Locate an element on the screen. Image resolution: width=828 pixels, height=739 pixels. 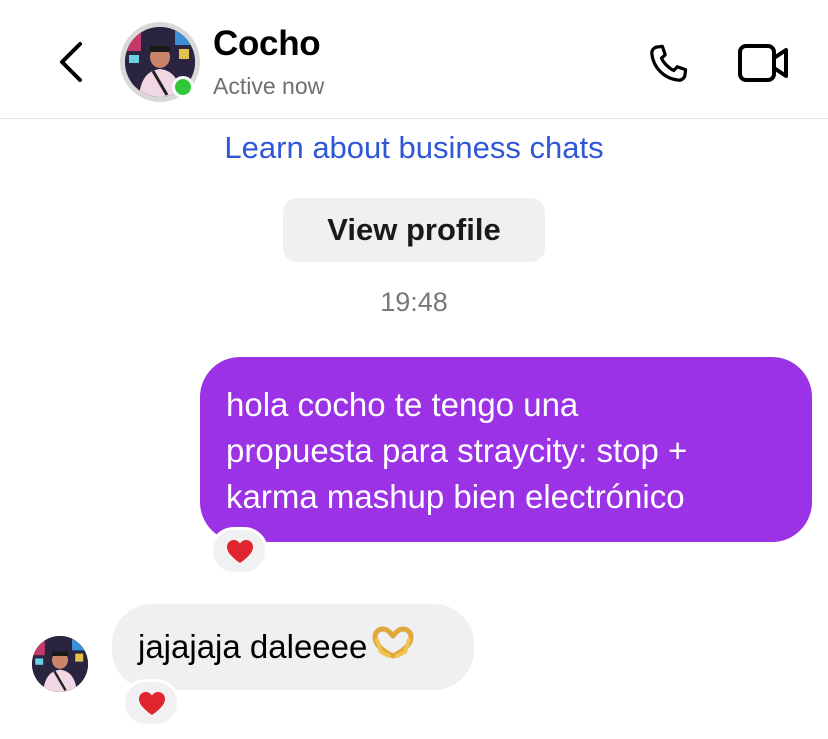
contact-name: Cocho is located at coordinates (267, 44).